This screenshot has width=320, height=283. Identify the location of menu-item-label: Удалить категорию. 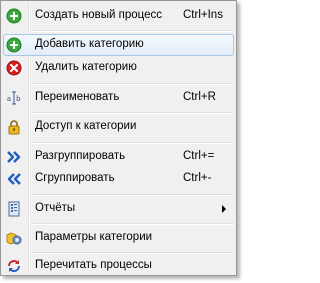
(86, 67).